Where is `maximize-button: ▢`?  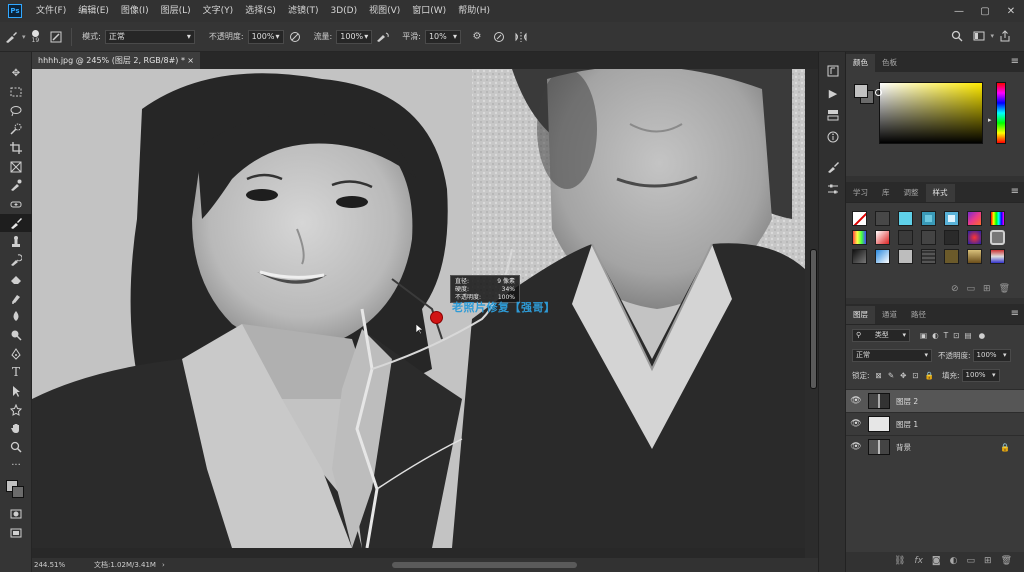
maximize-button: ▢ is located at coordinates (985, 11).